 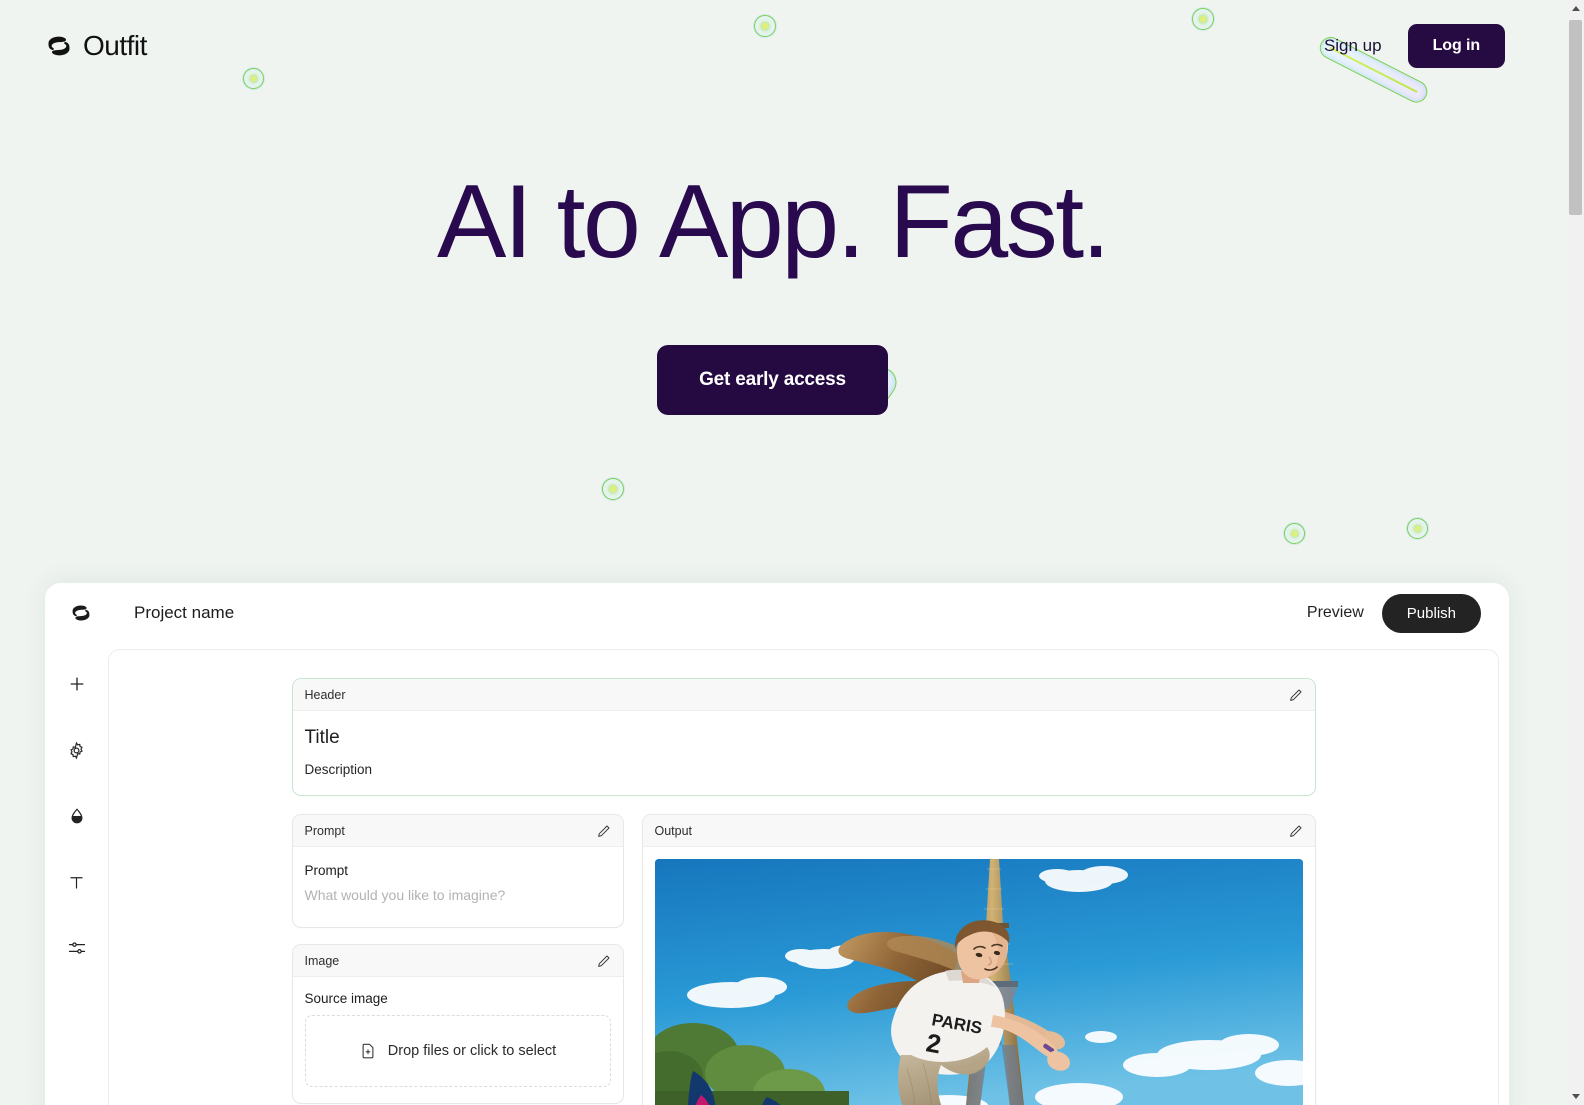 I want to click on app-header-actions: Preview Publish, so click(x=1394, y=613).